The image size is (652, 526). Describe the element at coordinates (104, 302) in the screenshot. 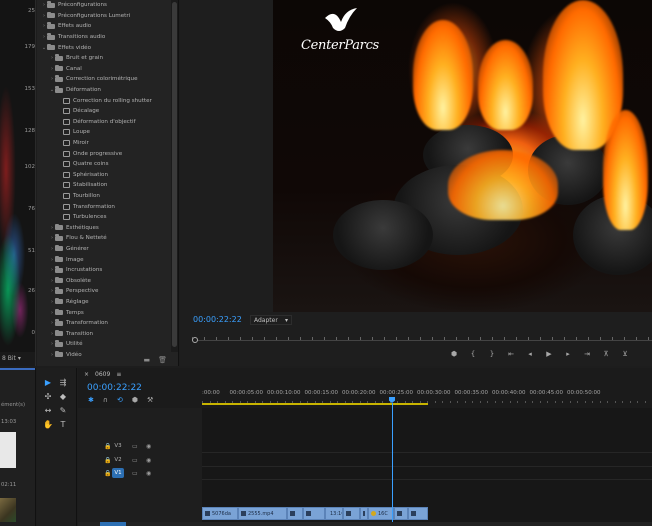

I see `effects-folder: › Réglage` at that location.